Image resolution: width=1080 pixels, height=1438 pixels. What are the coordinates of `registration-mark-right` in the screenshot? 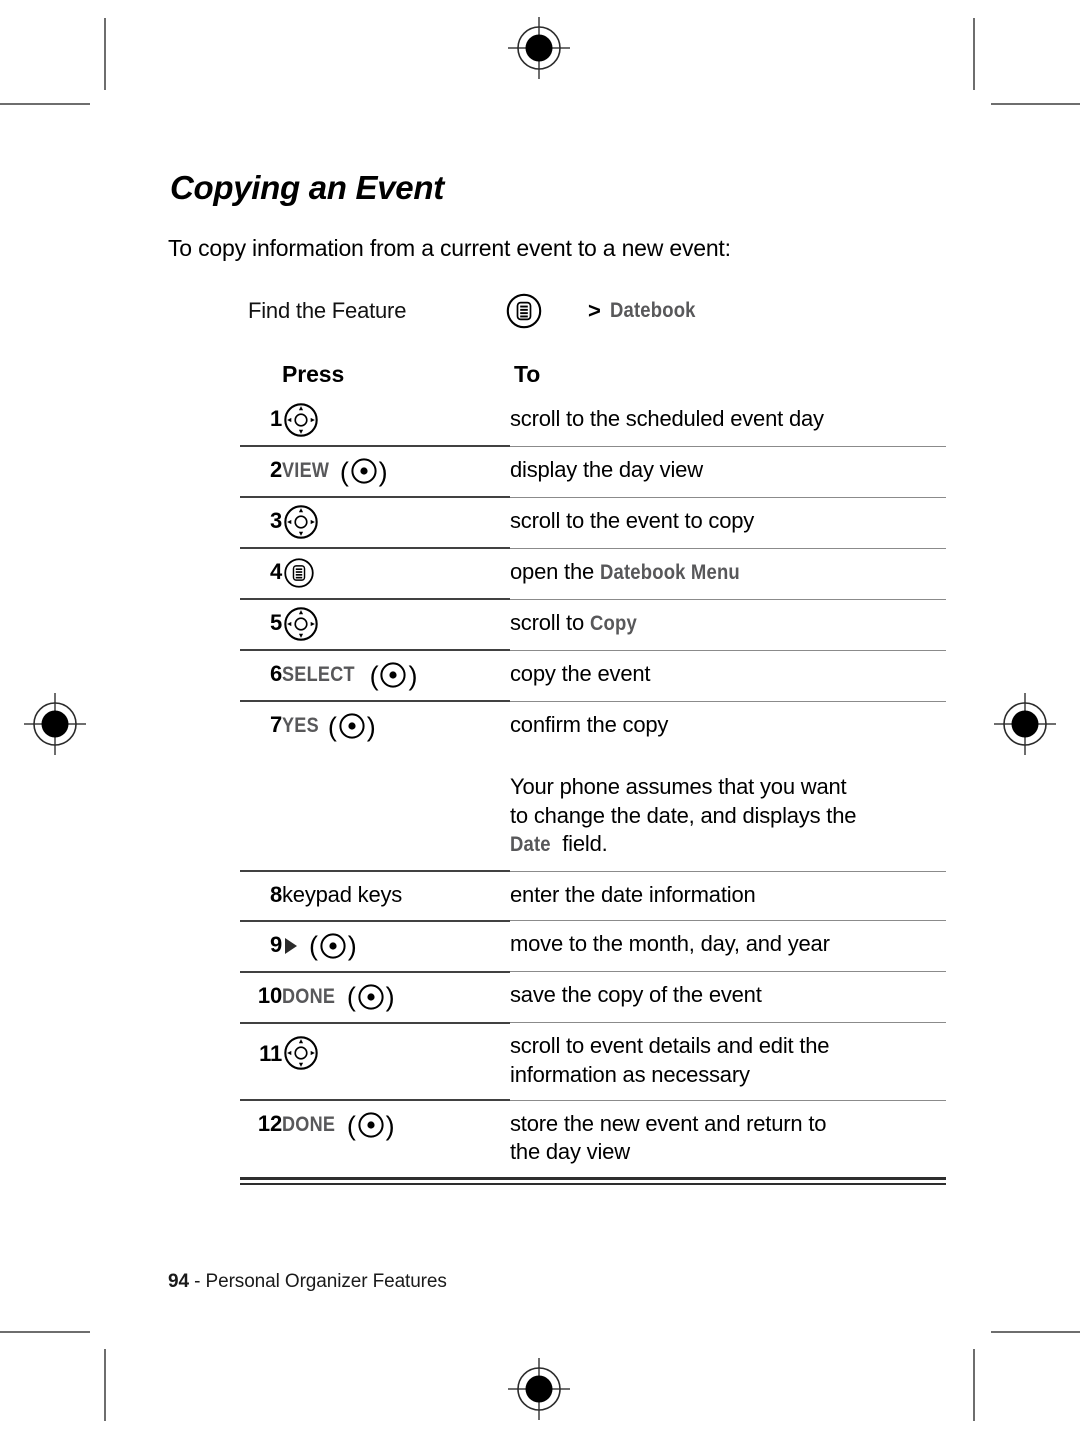 It's located at (1025, 724).